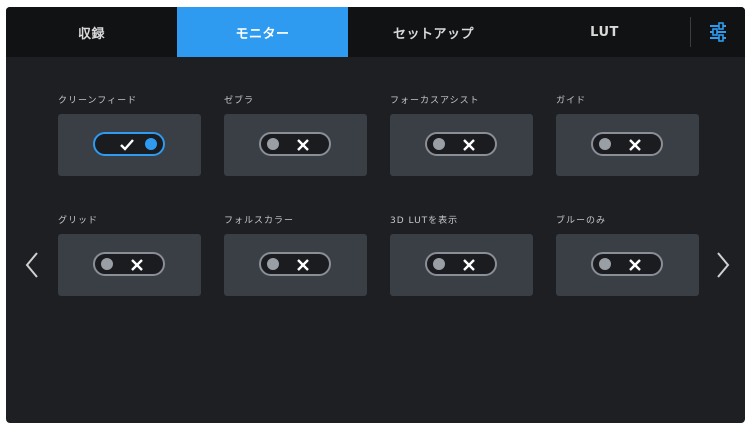 Image resolution: width=751 pixels, height=426 pixels. Describe the element at coordinates (78, 221) in the screenshot. I see `grid-label: グリッド` at that location.